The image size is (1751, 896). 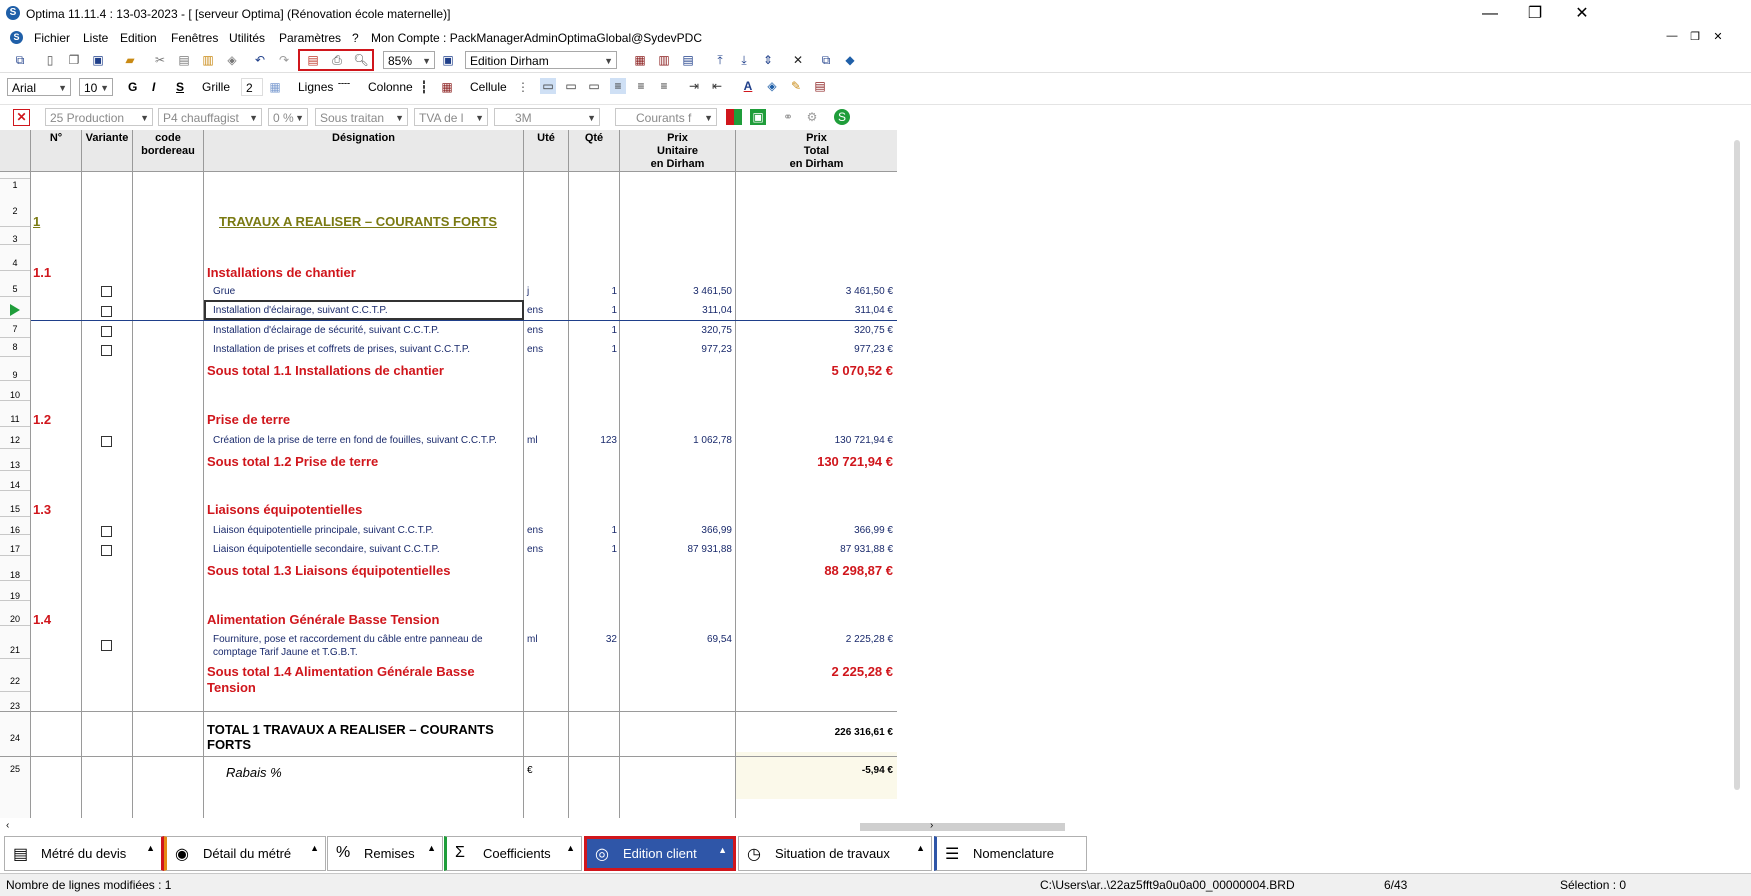 I want to click on unit-cell: ml, so click(x=532, y=440).